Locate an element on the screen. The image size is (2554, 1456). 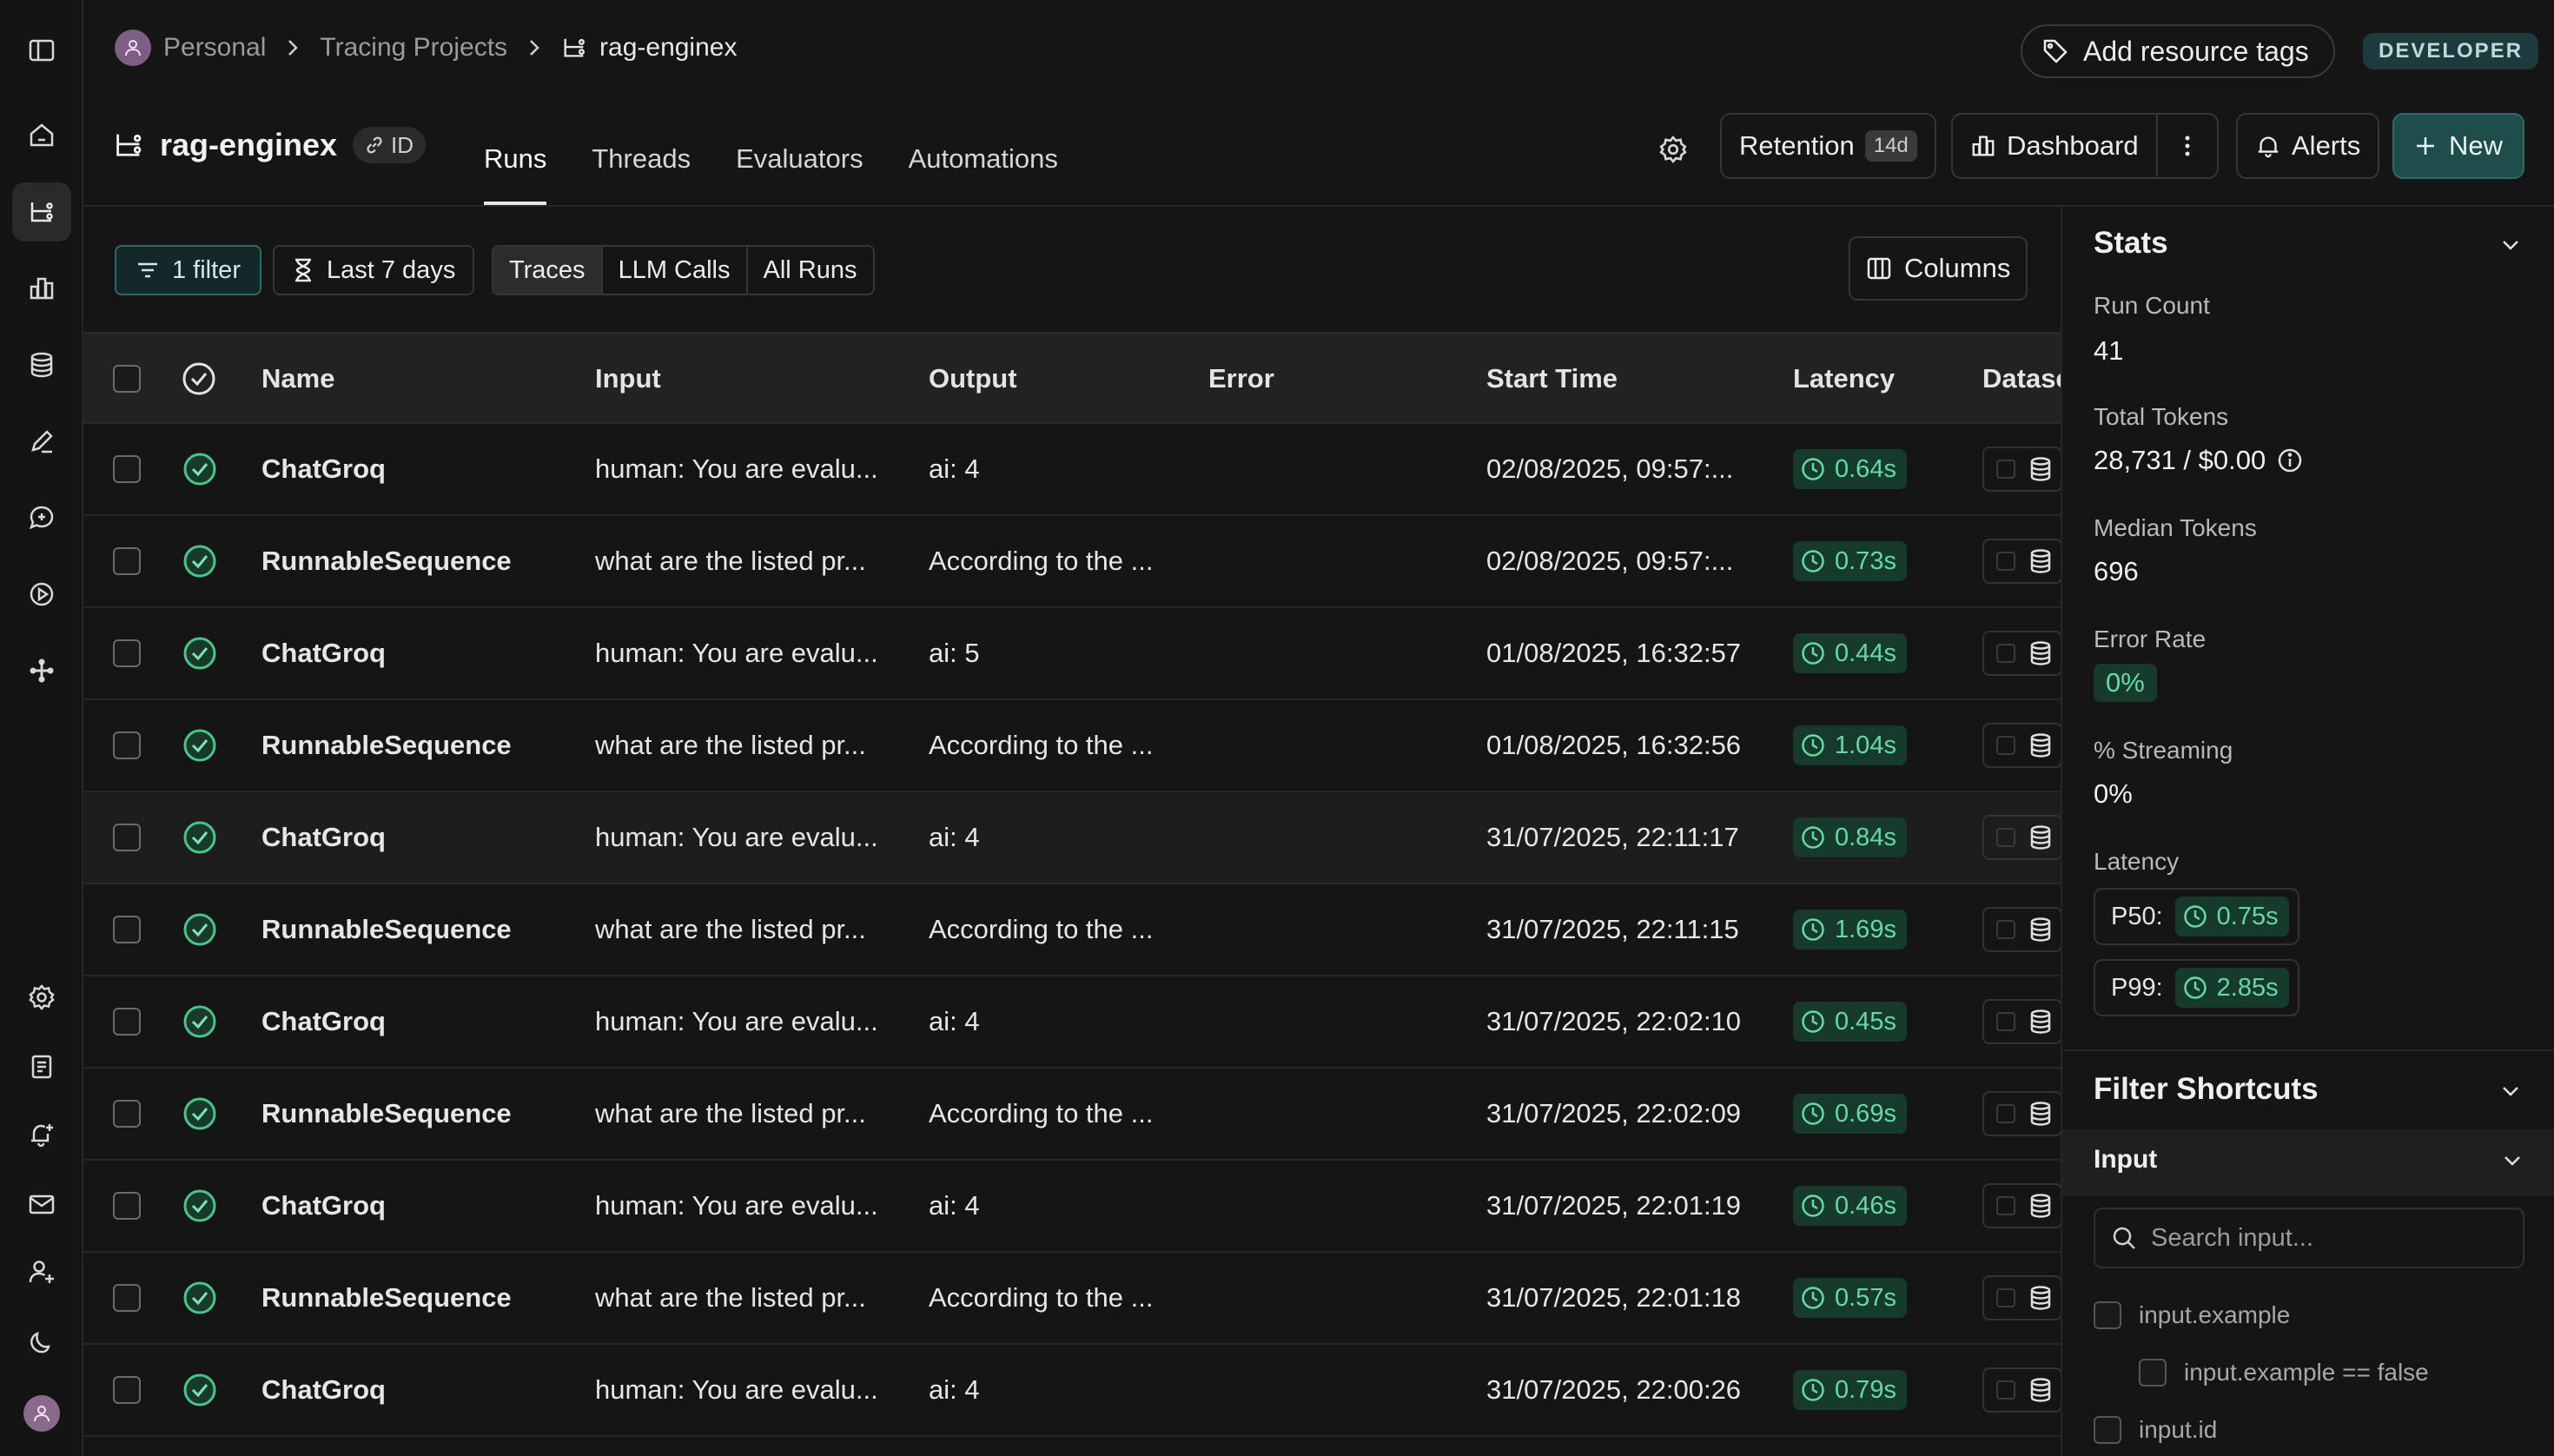
dashboard-button: Dashboard is located at coordinates (2053, 146).